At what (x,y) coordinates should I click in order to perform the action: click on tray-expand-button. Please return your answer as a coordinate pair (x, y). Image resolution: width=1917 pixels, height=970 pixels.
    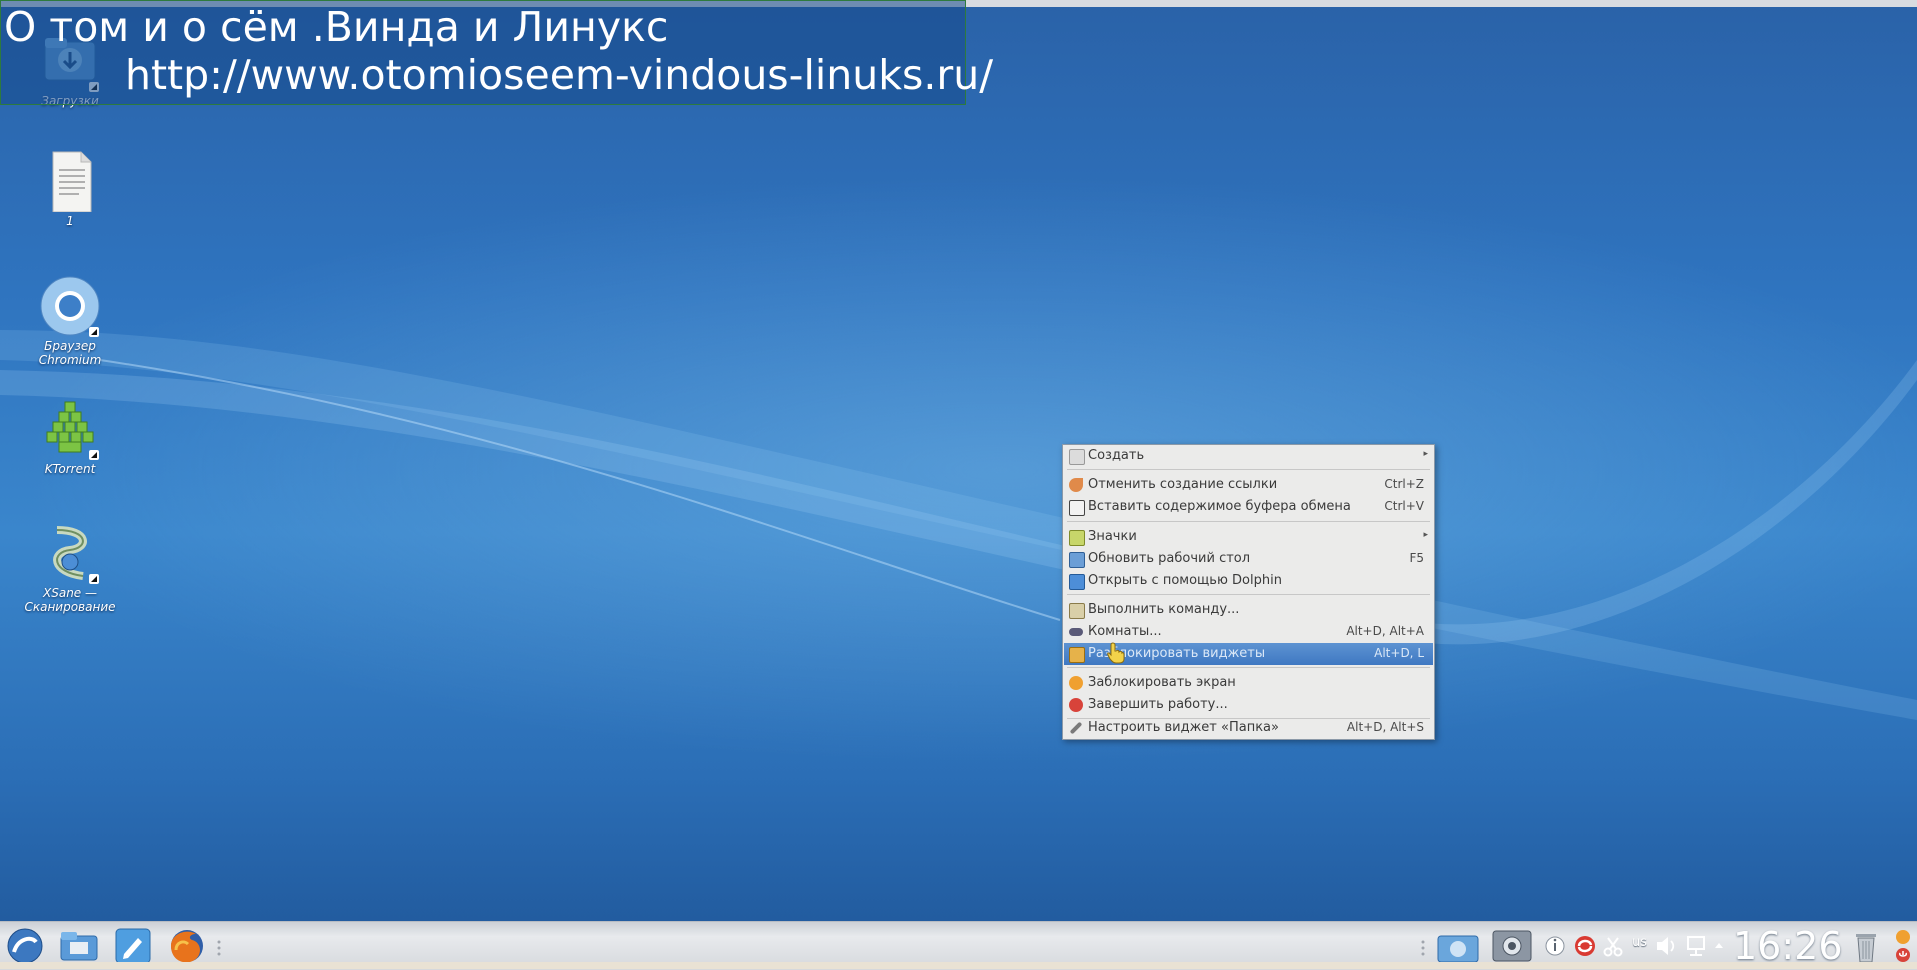
    Looking at the image, I should click on (1719, 946).